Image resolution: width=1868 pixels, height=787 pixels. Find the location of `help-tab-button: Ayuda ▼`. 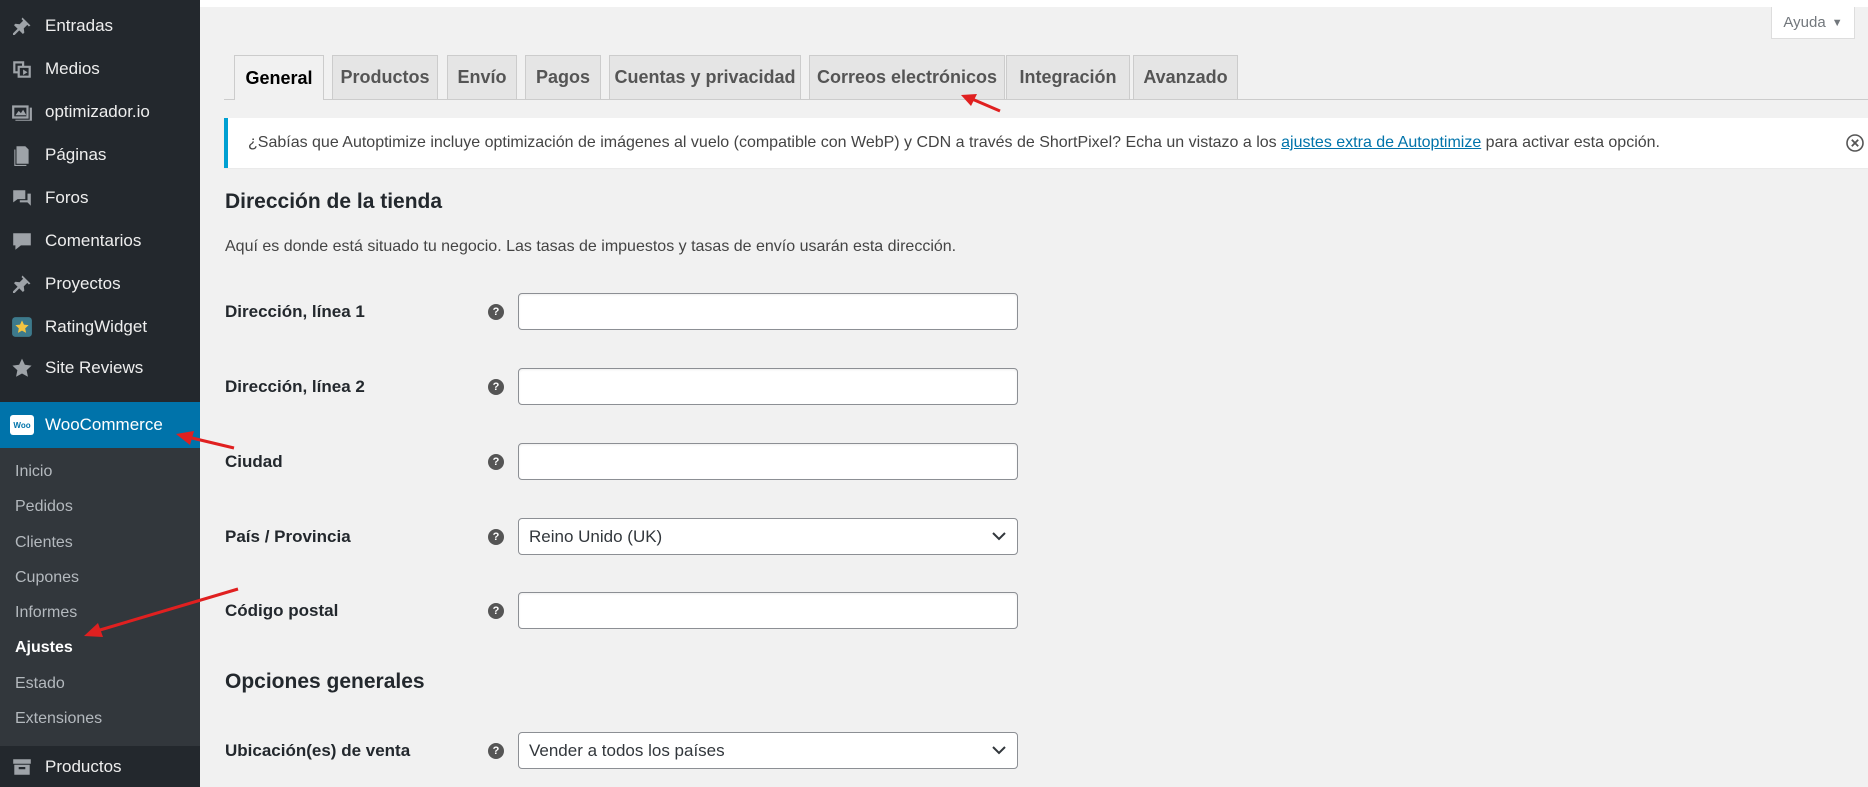

help-tab-button: Ayuda ▼ is located at coordinates (1813, 23).